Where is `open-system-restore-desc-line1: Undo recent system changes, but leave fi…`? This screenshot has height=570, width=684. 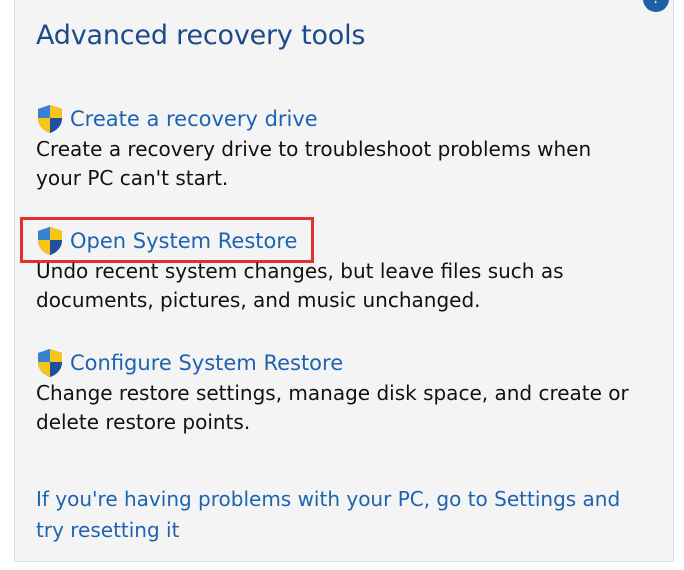 open-system-restore-desc-line1: Undo recent system changes, but leave fi… is located at coordinates (300, 271).